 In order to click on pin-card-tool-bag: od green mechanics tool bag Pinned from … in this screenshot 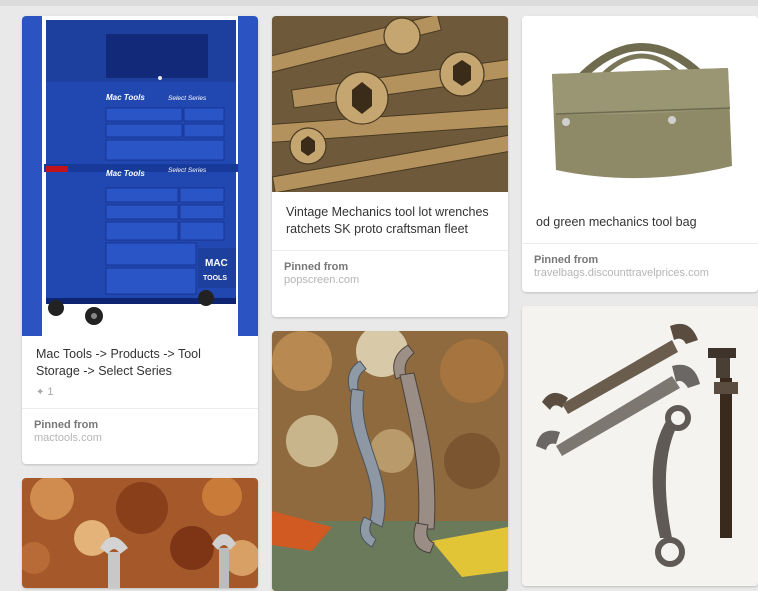, I will do `click(640, 154)`.